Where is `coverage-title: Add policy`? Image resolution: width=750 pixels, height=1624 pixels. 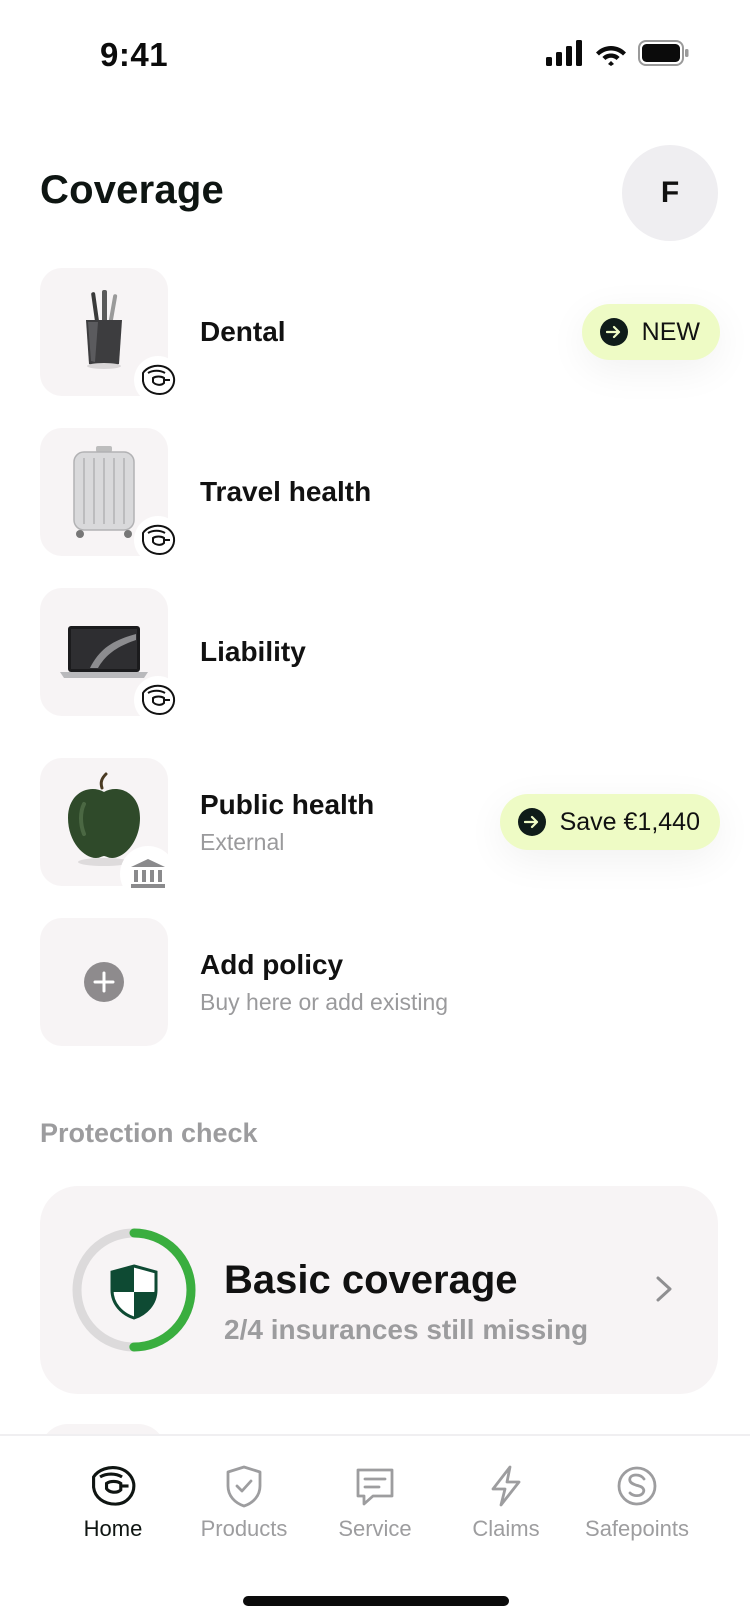
coverage-title: Add policy is located at coordinates (272, 964).